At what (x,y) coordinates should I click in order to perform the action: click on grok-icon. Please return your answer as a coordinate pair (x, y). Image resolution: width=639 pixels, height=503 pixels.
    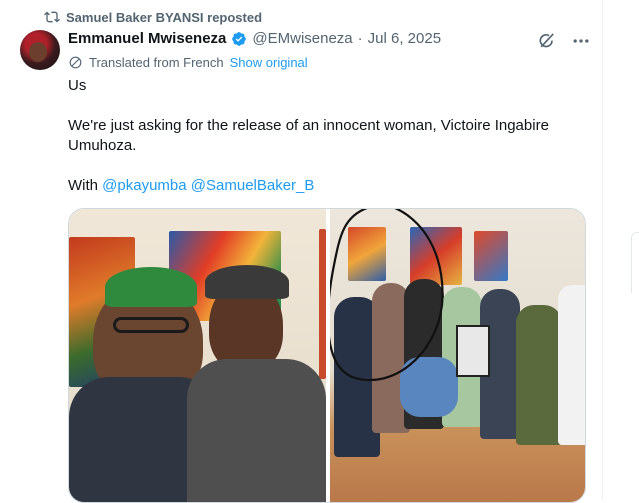
    Looking at the image, I should click on (547, 41).